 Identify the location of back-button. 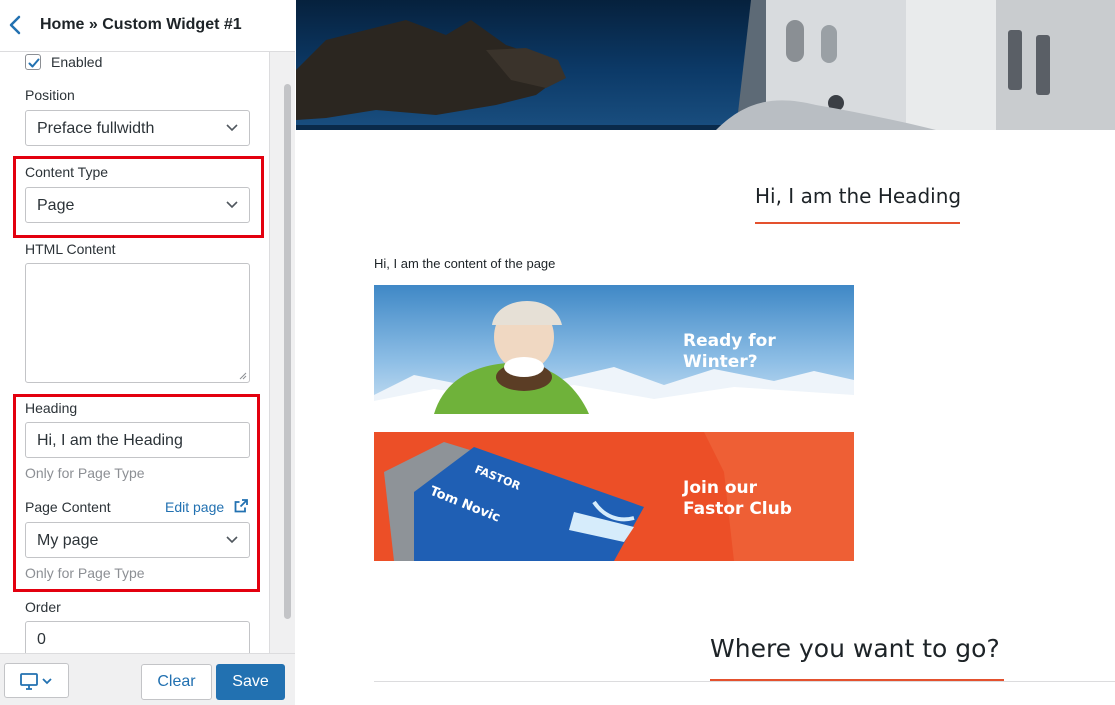
(16, 25).